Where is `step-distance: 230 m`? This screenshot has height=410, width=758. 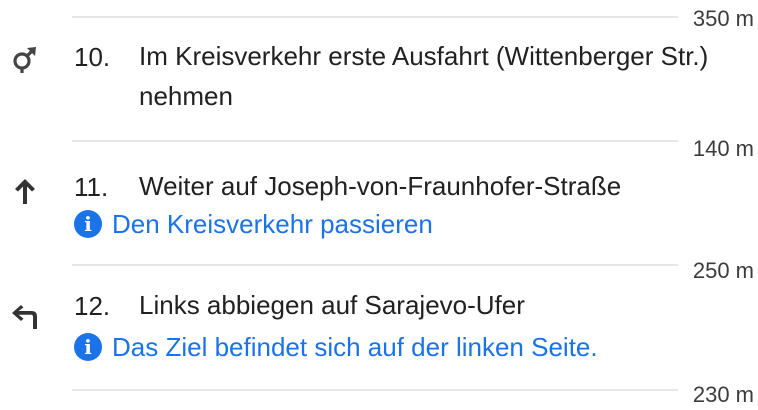
step-distance: 230 m is located at coordinates (723, 394).